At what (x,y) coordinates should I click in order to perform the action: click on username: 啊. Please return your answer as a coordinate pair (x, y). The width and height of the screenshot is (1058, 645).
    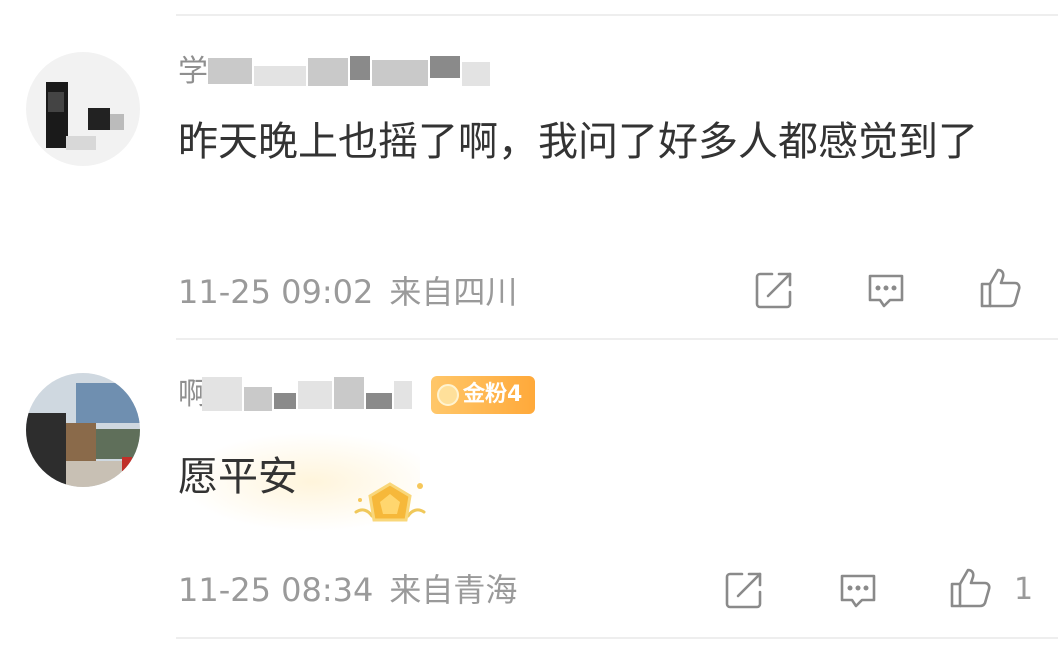
    Looking at the image, I should click on (303, 395).